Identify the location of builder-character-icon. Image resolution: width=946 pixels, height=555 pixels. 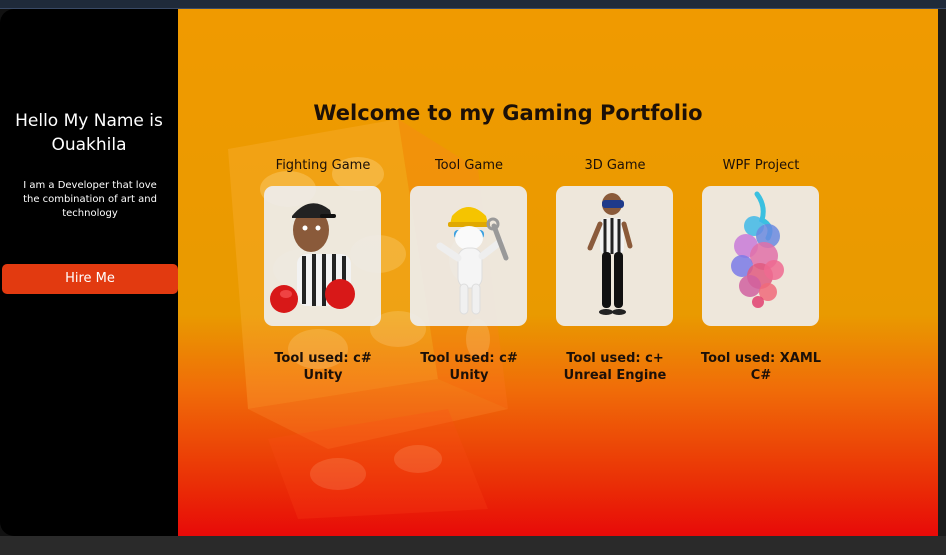
(472, 261).